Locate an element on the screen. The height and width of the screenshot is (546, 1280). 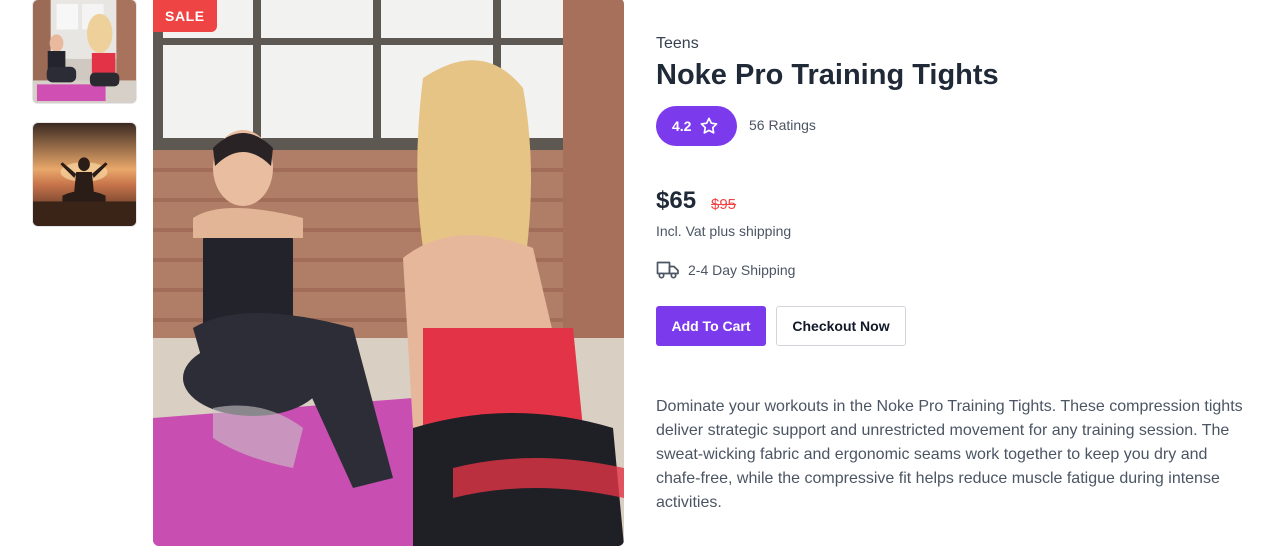
thumbnail-image-workout is located at coordinates (84, 51).